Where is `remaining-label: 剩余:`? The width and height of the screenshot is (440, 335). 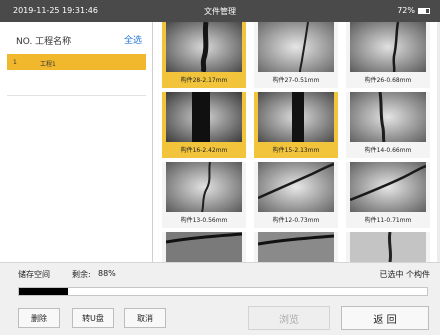
remaining-label: 剩余: is located at coordinates (81, 274).